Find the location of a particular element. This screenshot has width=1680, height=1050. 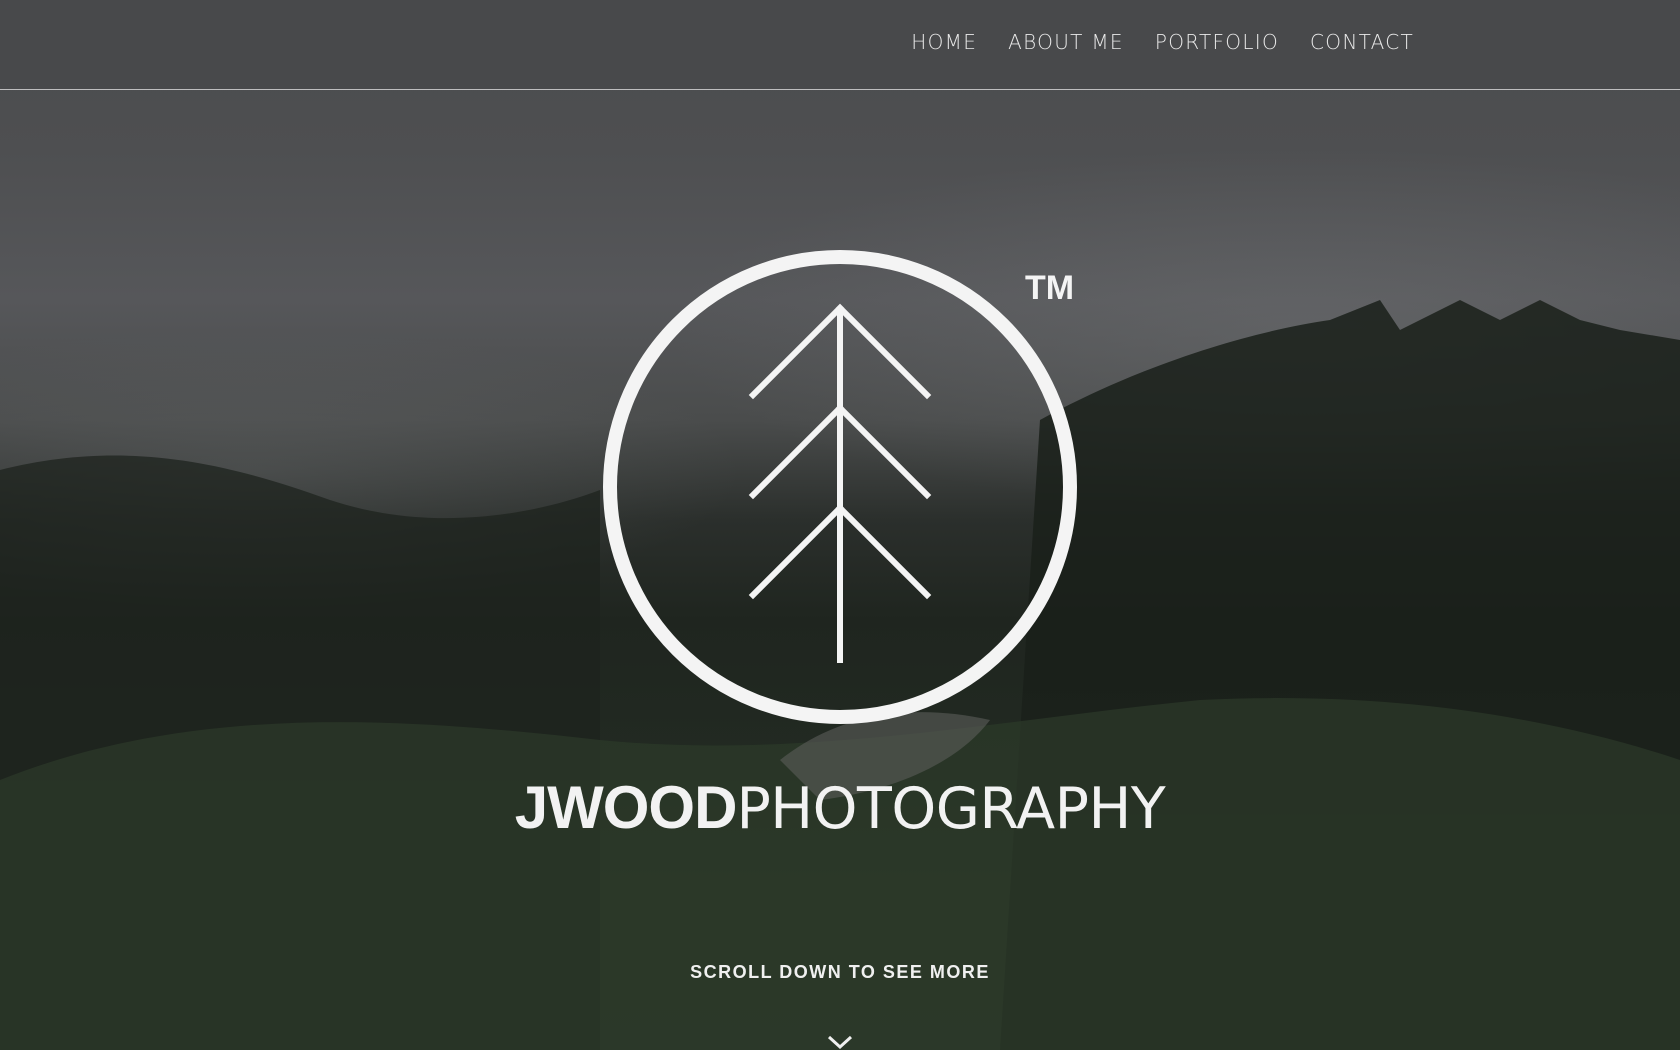

chevron-down-icon is located at coordinates (840, 1042).